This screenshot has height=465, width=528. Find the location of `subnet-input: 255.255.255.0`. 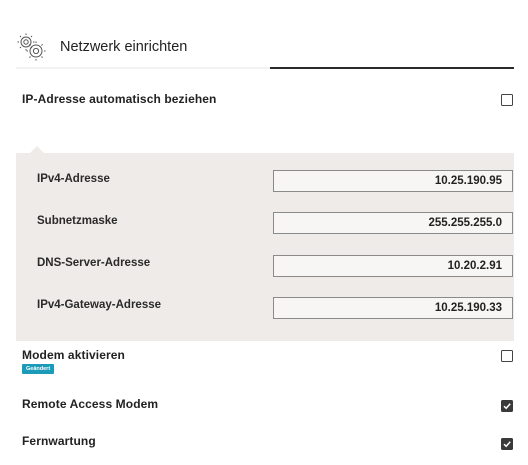

subnet-input: 255.255.255.0 is located at coordinates (393, 223).